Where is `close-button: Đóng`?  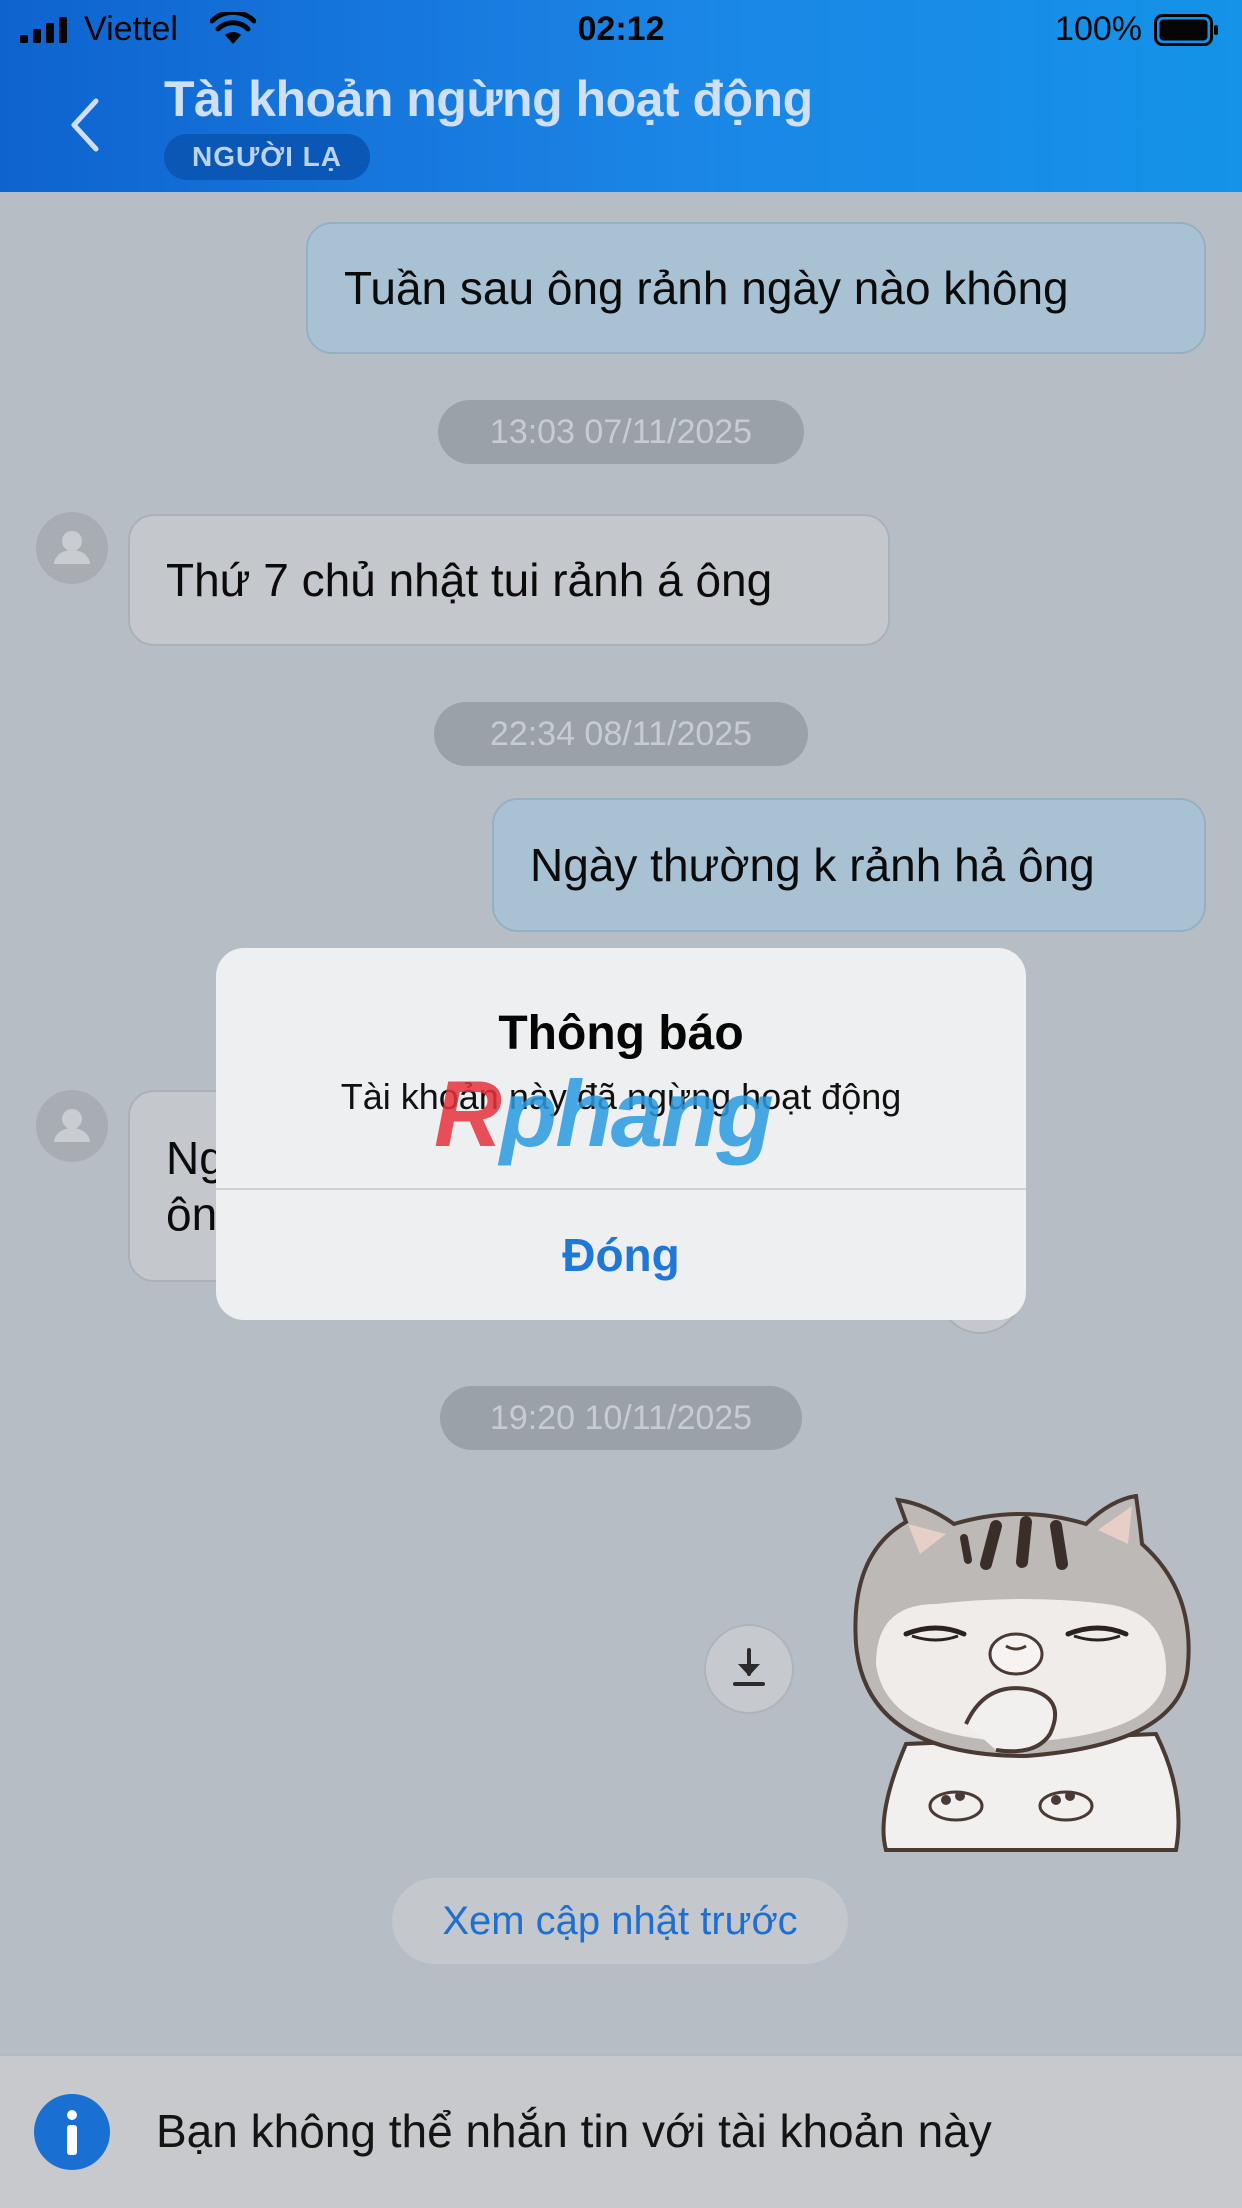
close-button: Đóng is located at coordinates (621, 1255).